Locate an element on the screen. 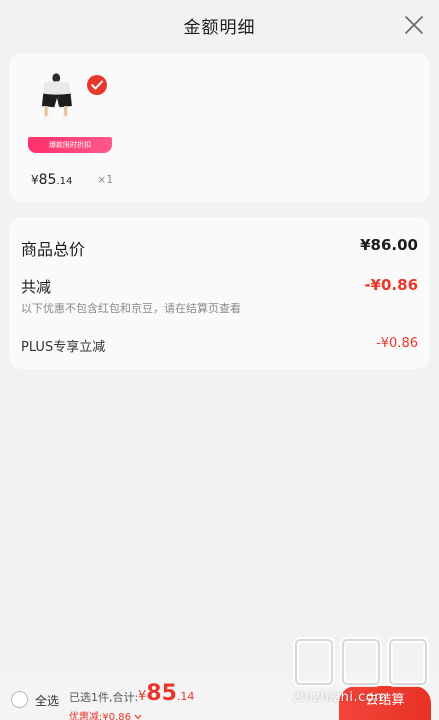  selected-count-text: 已选1件,合计: is located at coordinates (104, 697).